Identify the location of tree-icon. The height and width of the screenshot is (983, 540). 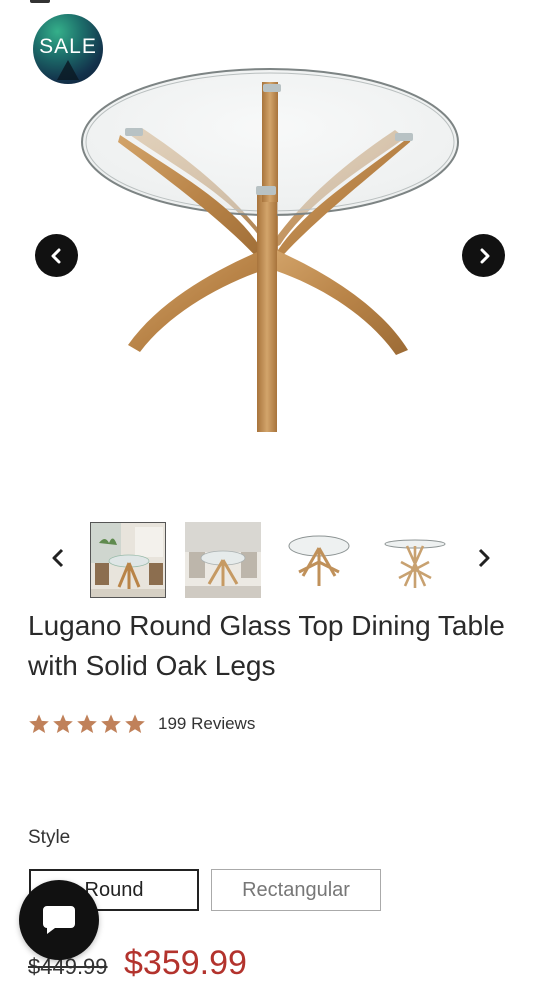
(68, 70).